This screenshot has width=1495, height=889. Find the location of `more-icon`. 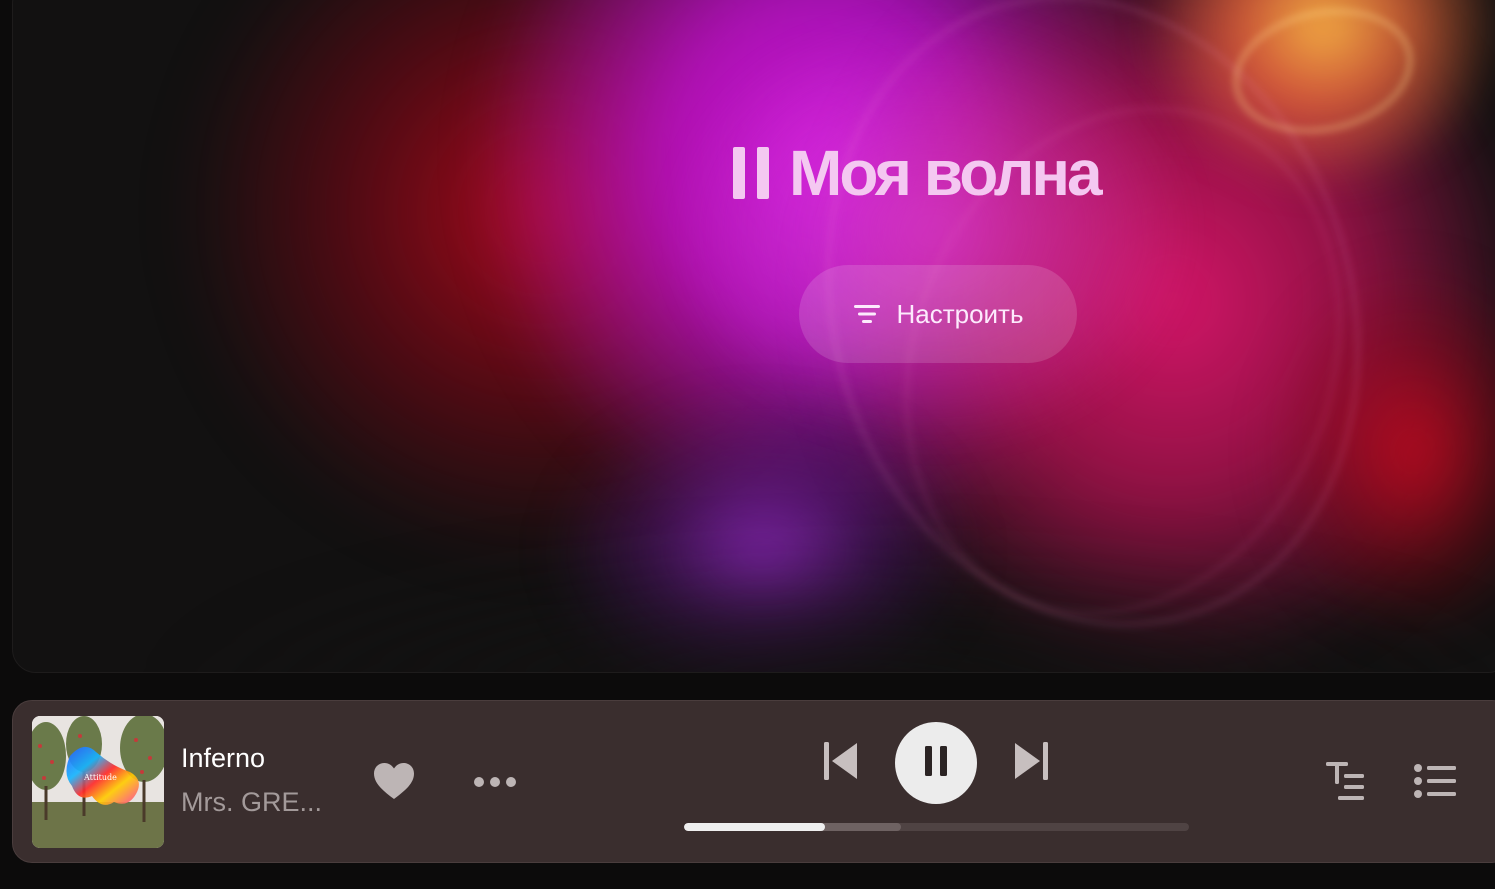

more-icon is located at coordinates (495, 782).